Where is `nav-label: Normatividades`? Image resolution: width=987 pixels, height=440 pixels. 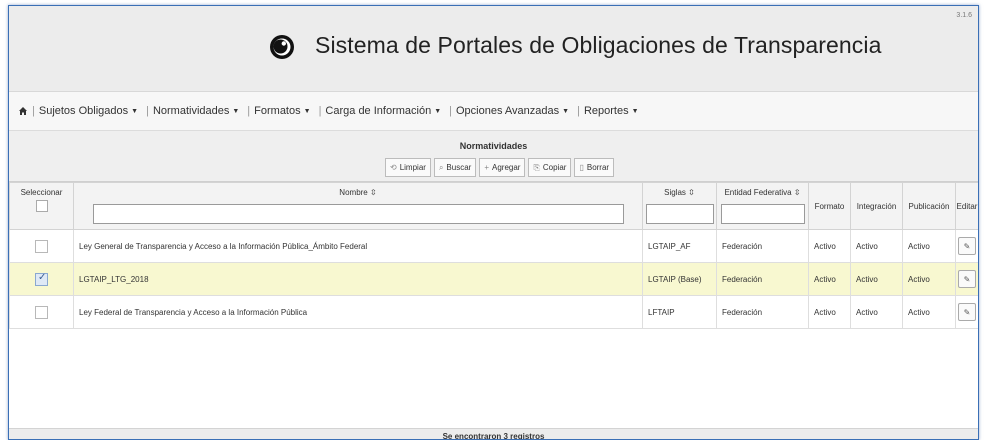 nav-label: Normatividades is located at coordinates (191, 111).